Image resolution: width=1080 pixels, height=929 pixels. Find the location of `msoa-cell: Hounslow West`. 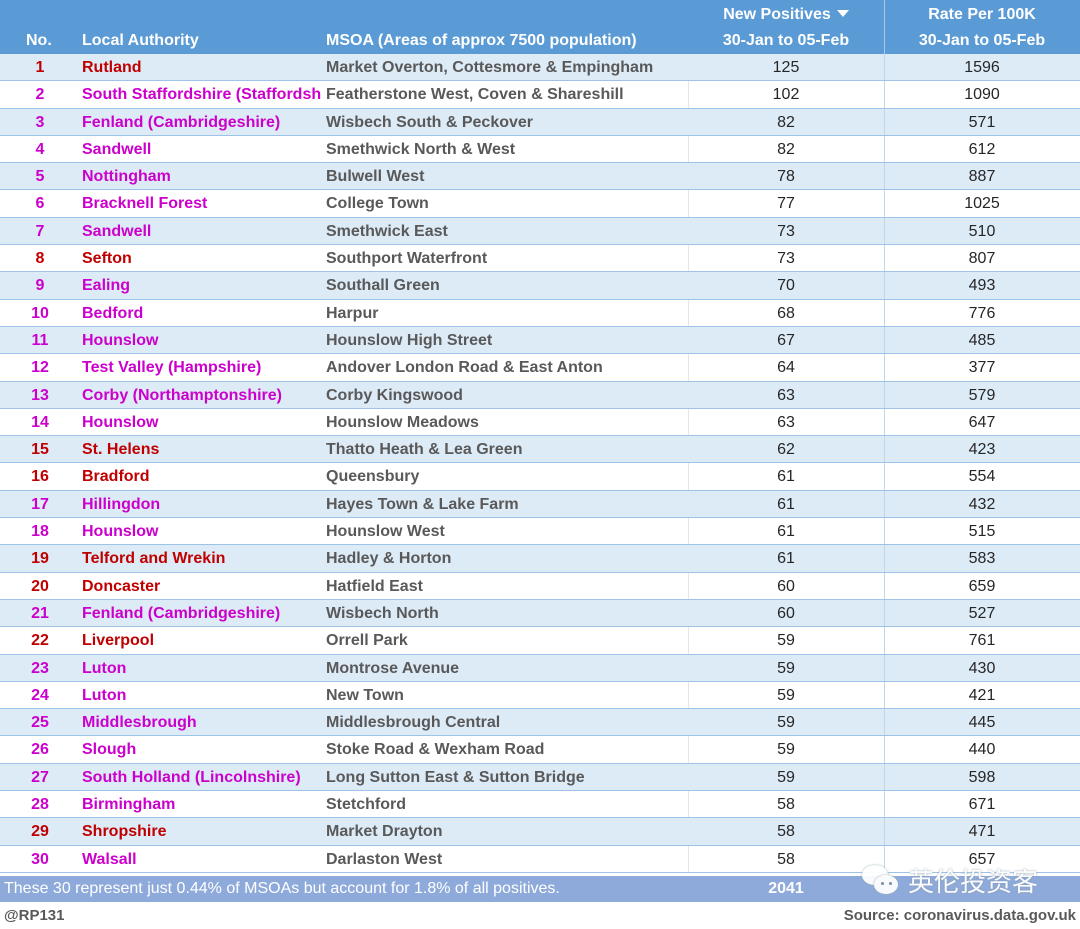

msoa-cell: Hounslow West is located at coordinates (385, 532).